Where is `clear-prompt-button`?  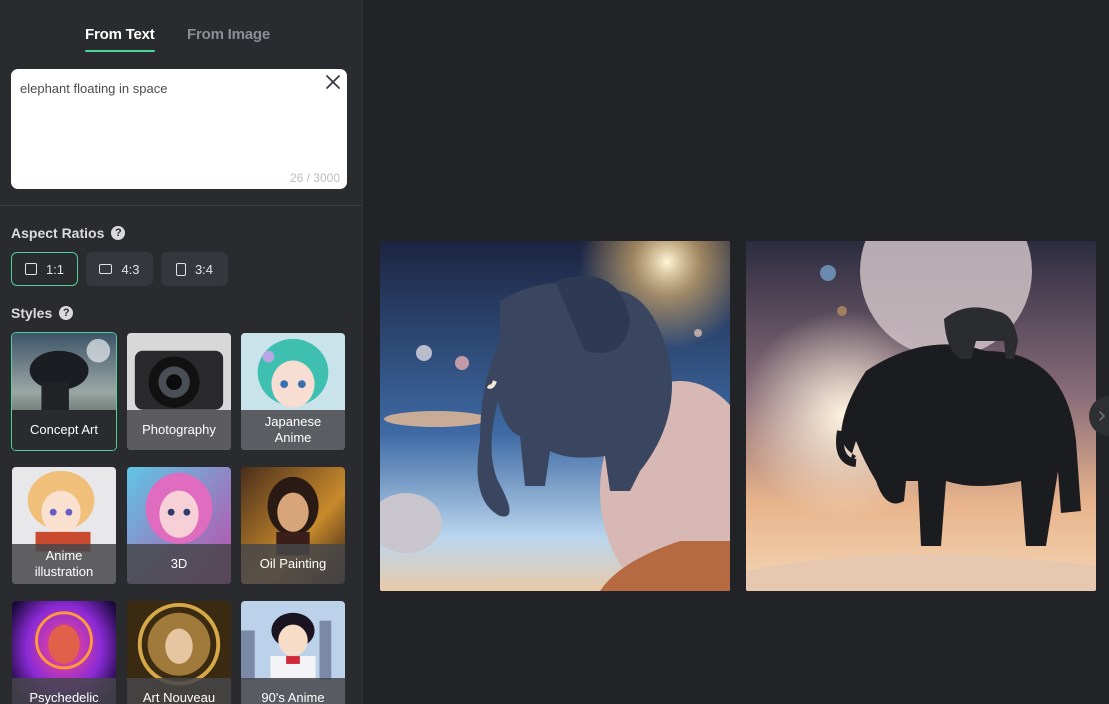
clear-prompt-button is located at coordinates (333, 82).